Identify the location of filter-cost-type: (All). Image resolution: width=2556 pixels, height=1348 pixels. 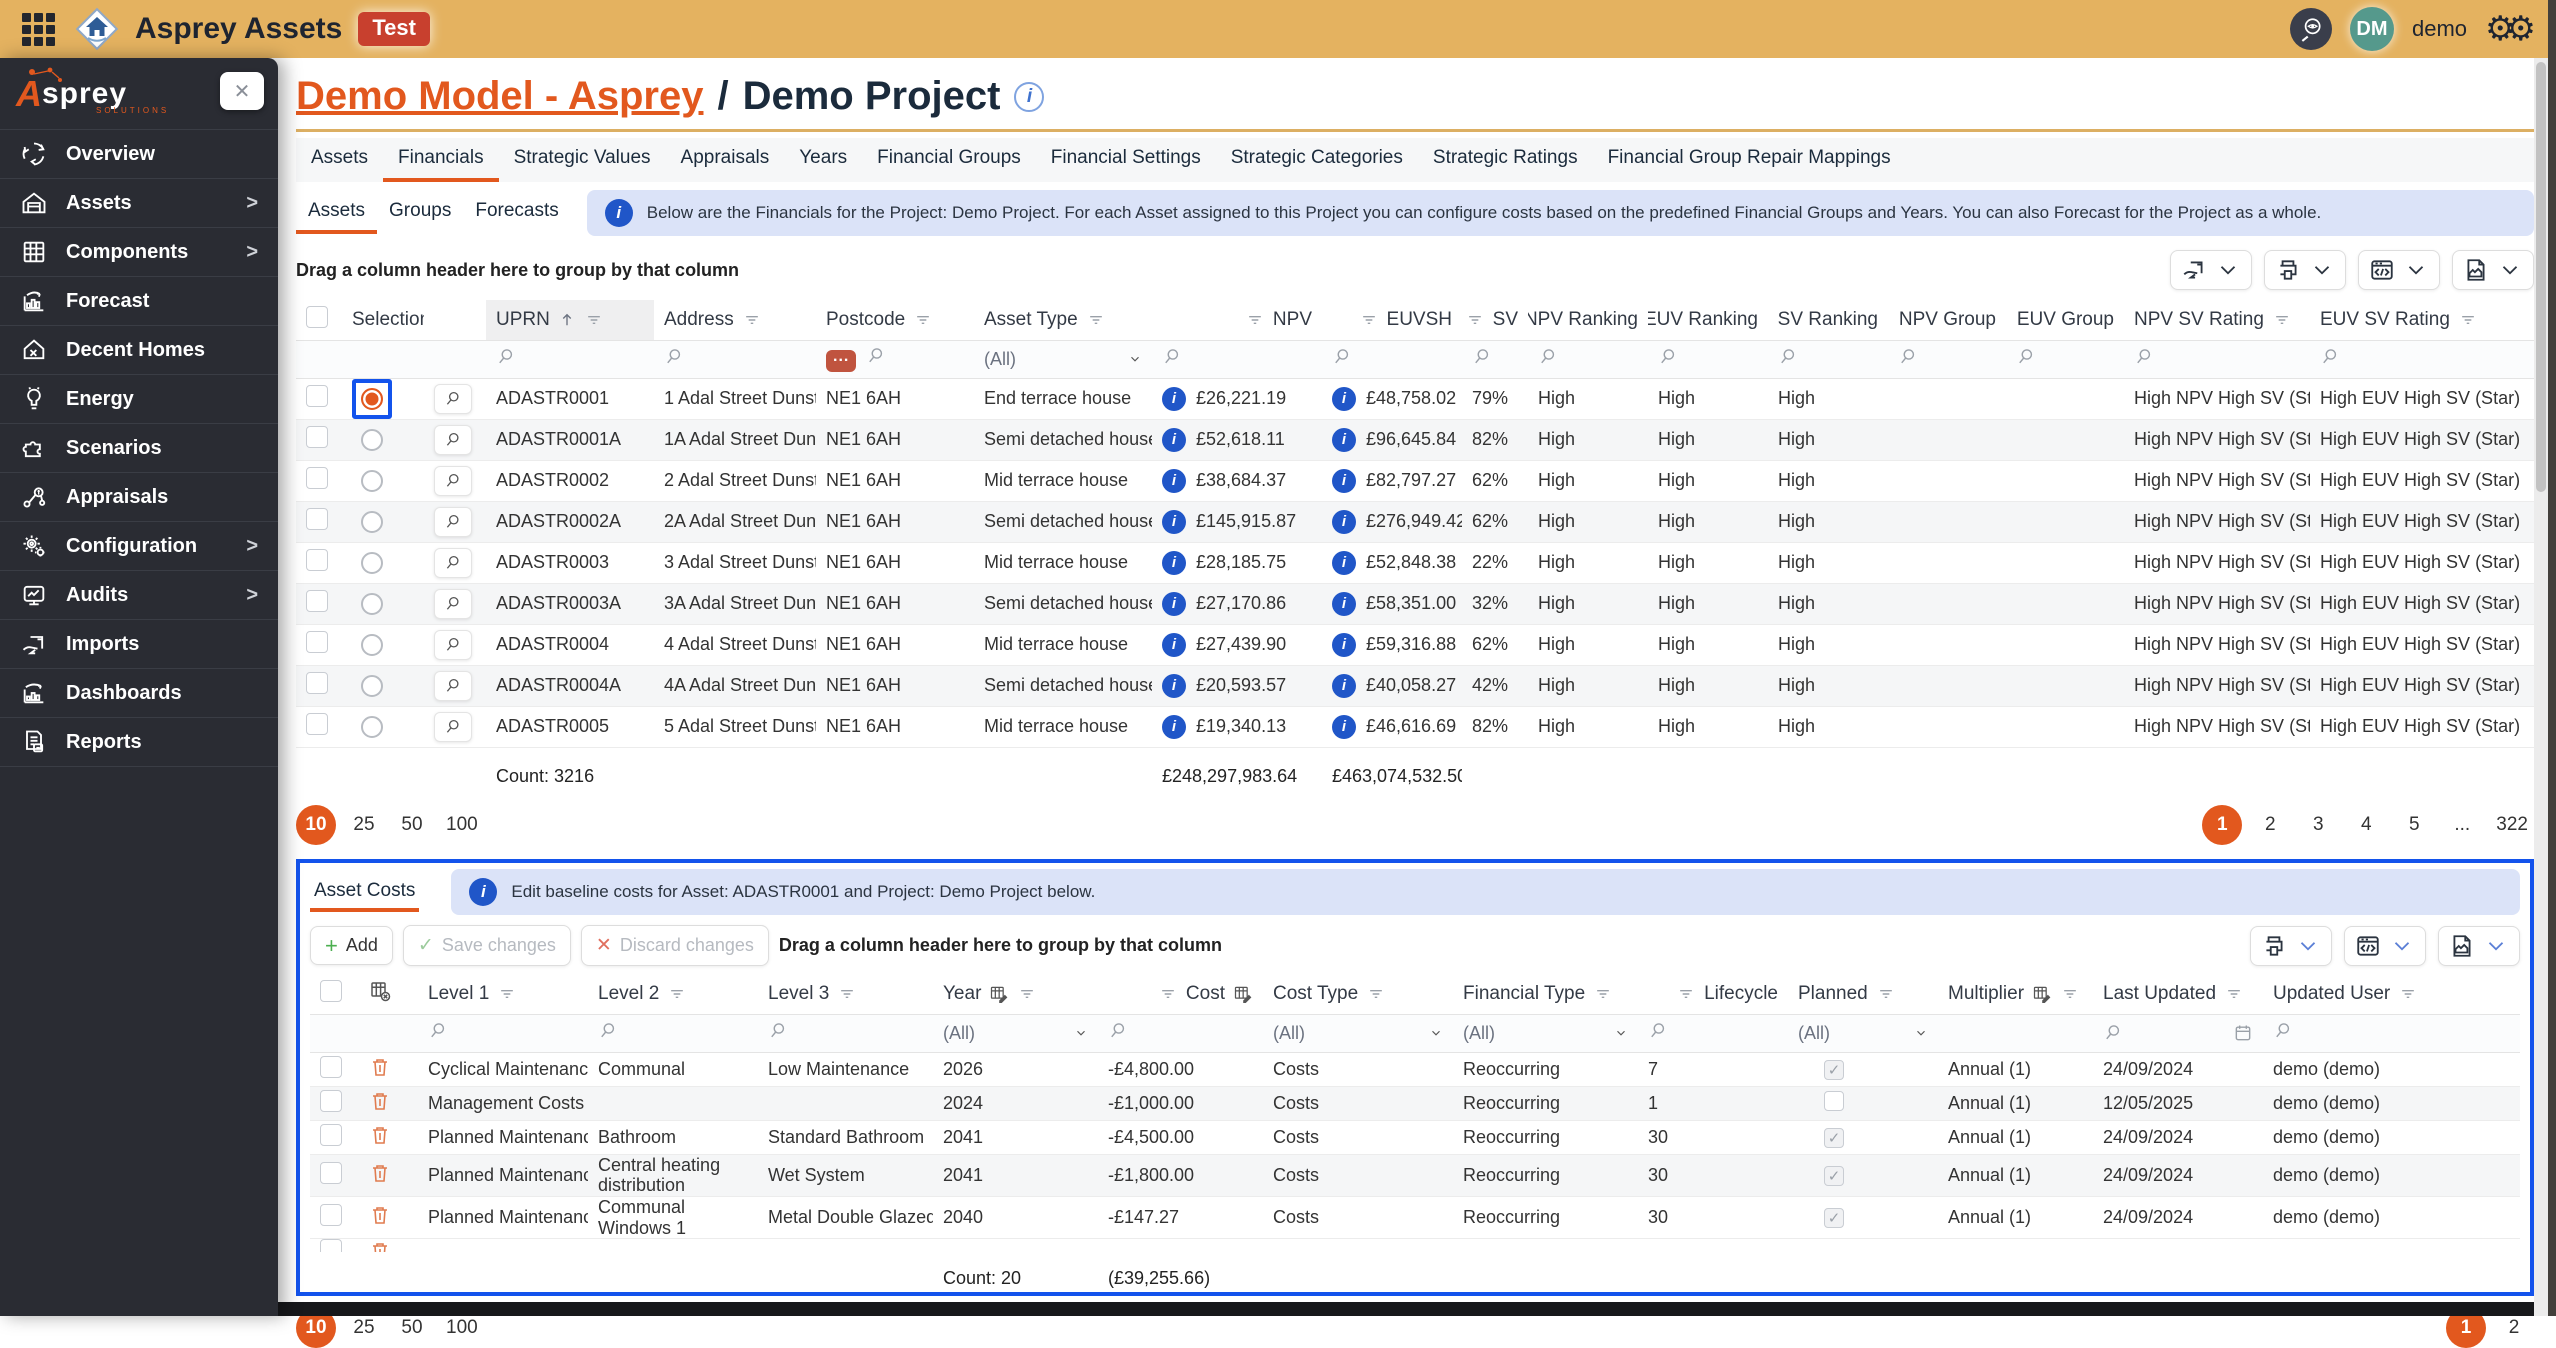
(1358, 1033).